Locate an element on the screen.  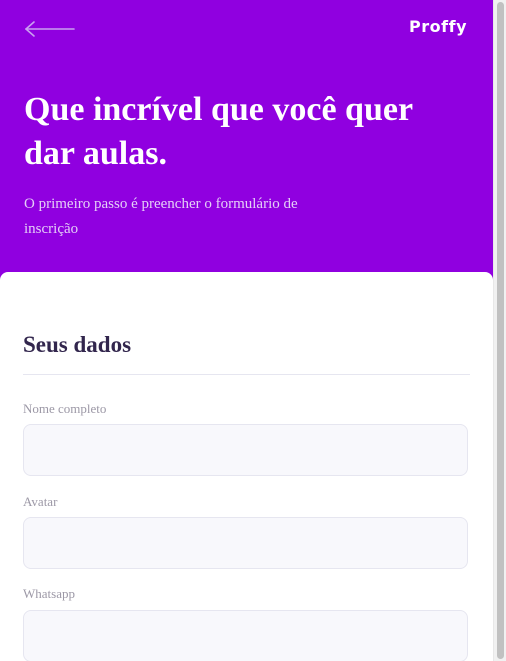
vertical-scrollbar is located at coordinates (499, 330).